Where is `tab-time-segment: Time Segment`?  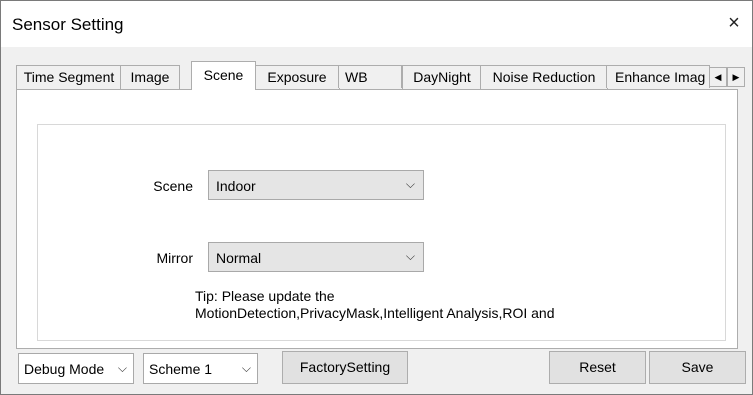
tab-time-segment: Time Segment is located at coordinates (69, 77).